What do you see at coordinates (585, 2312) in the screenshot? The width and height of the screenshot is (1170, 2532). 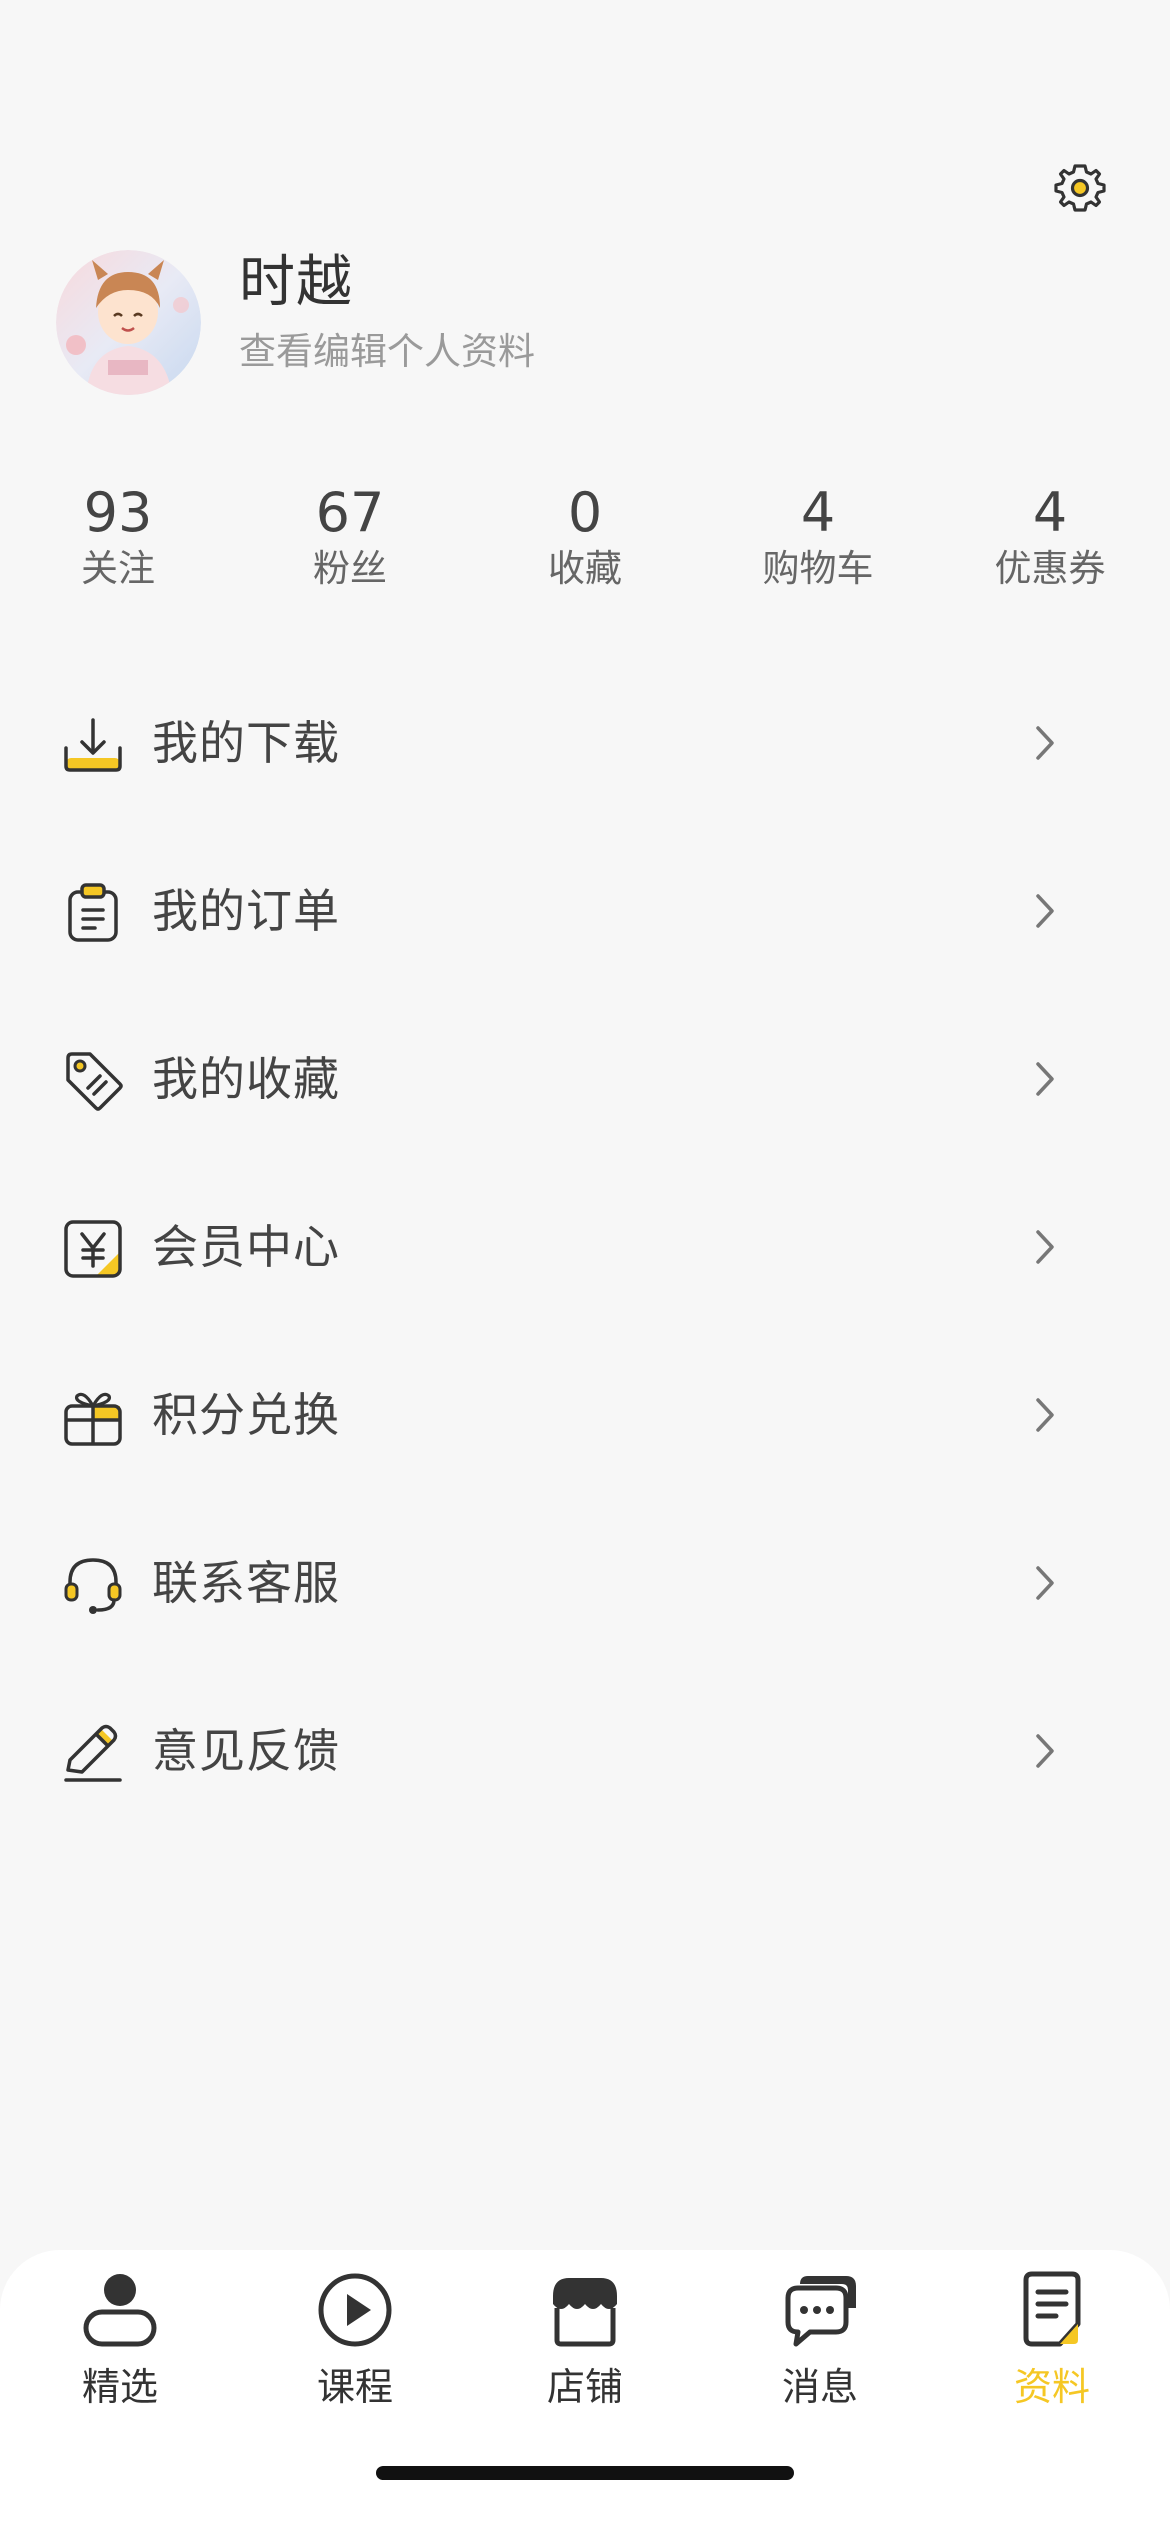 I see `store-icon` at bounding box center [585, 2312].